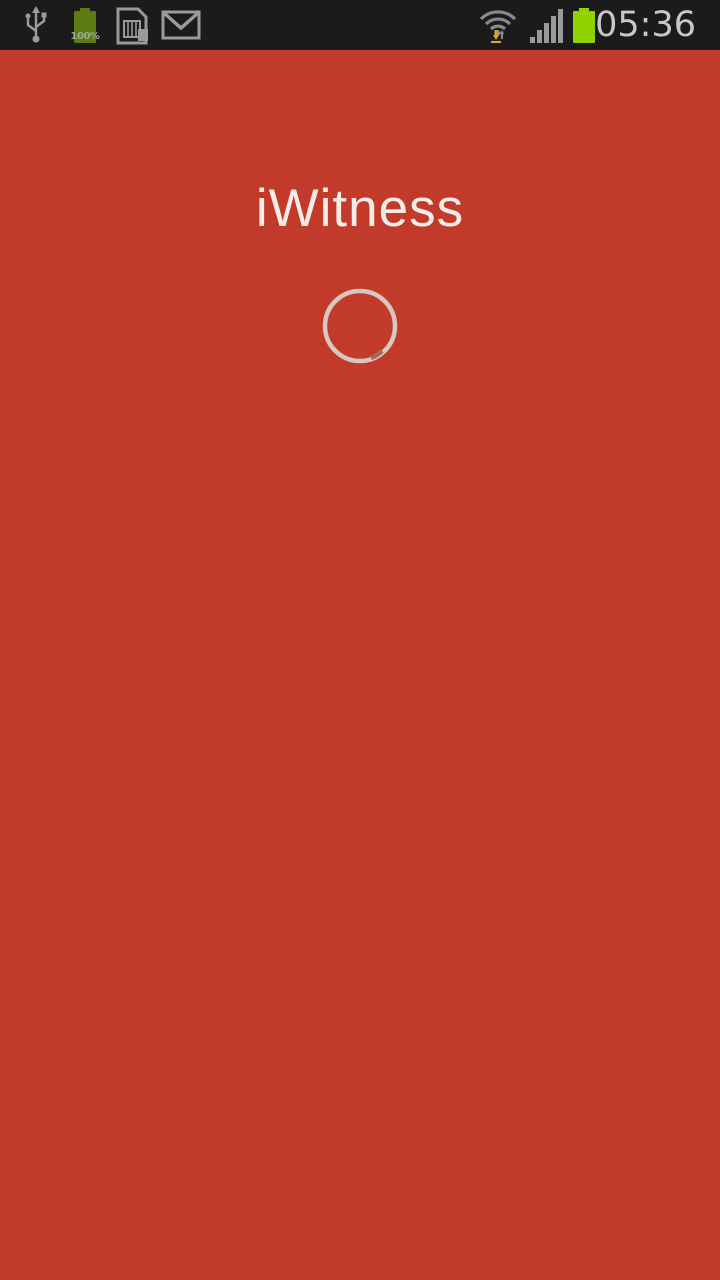  I want to click on status-bar: 100% 05:36, so click(360, 25).